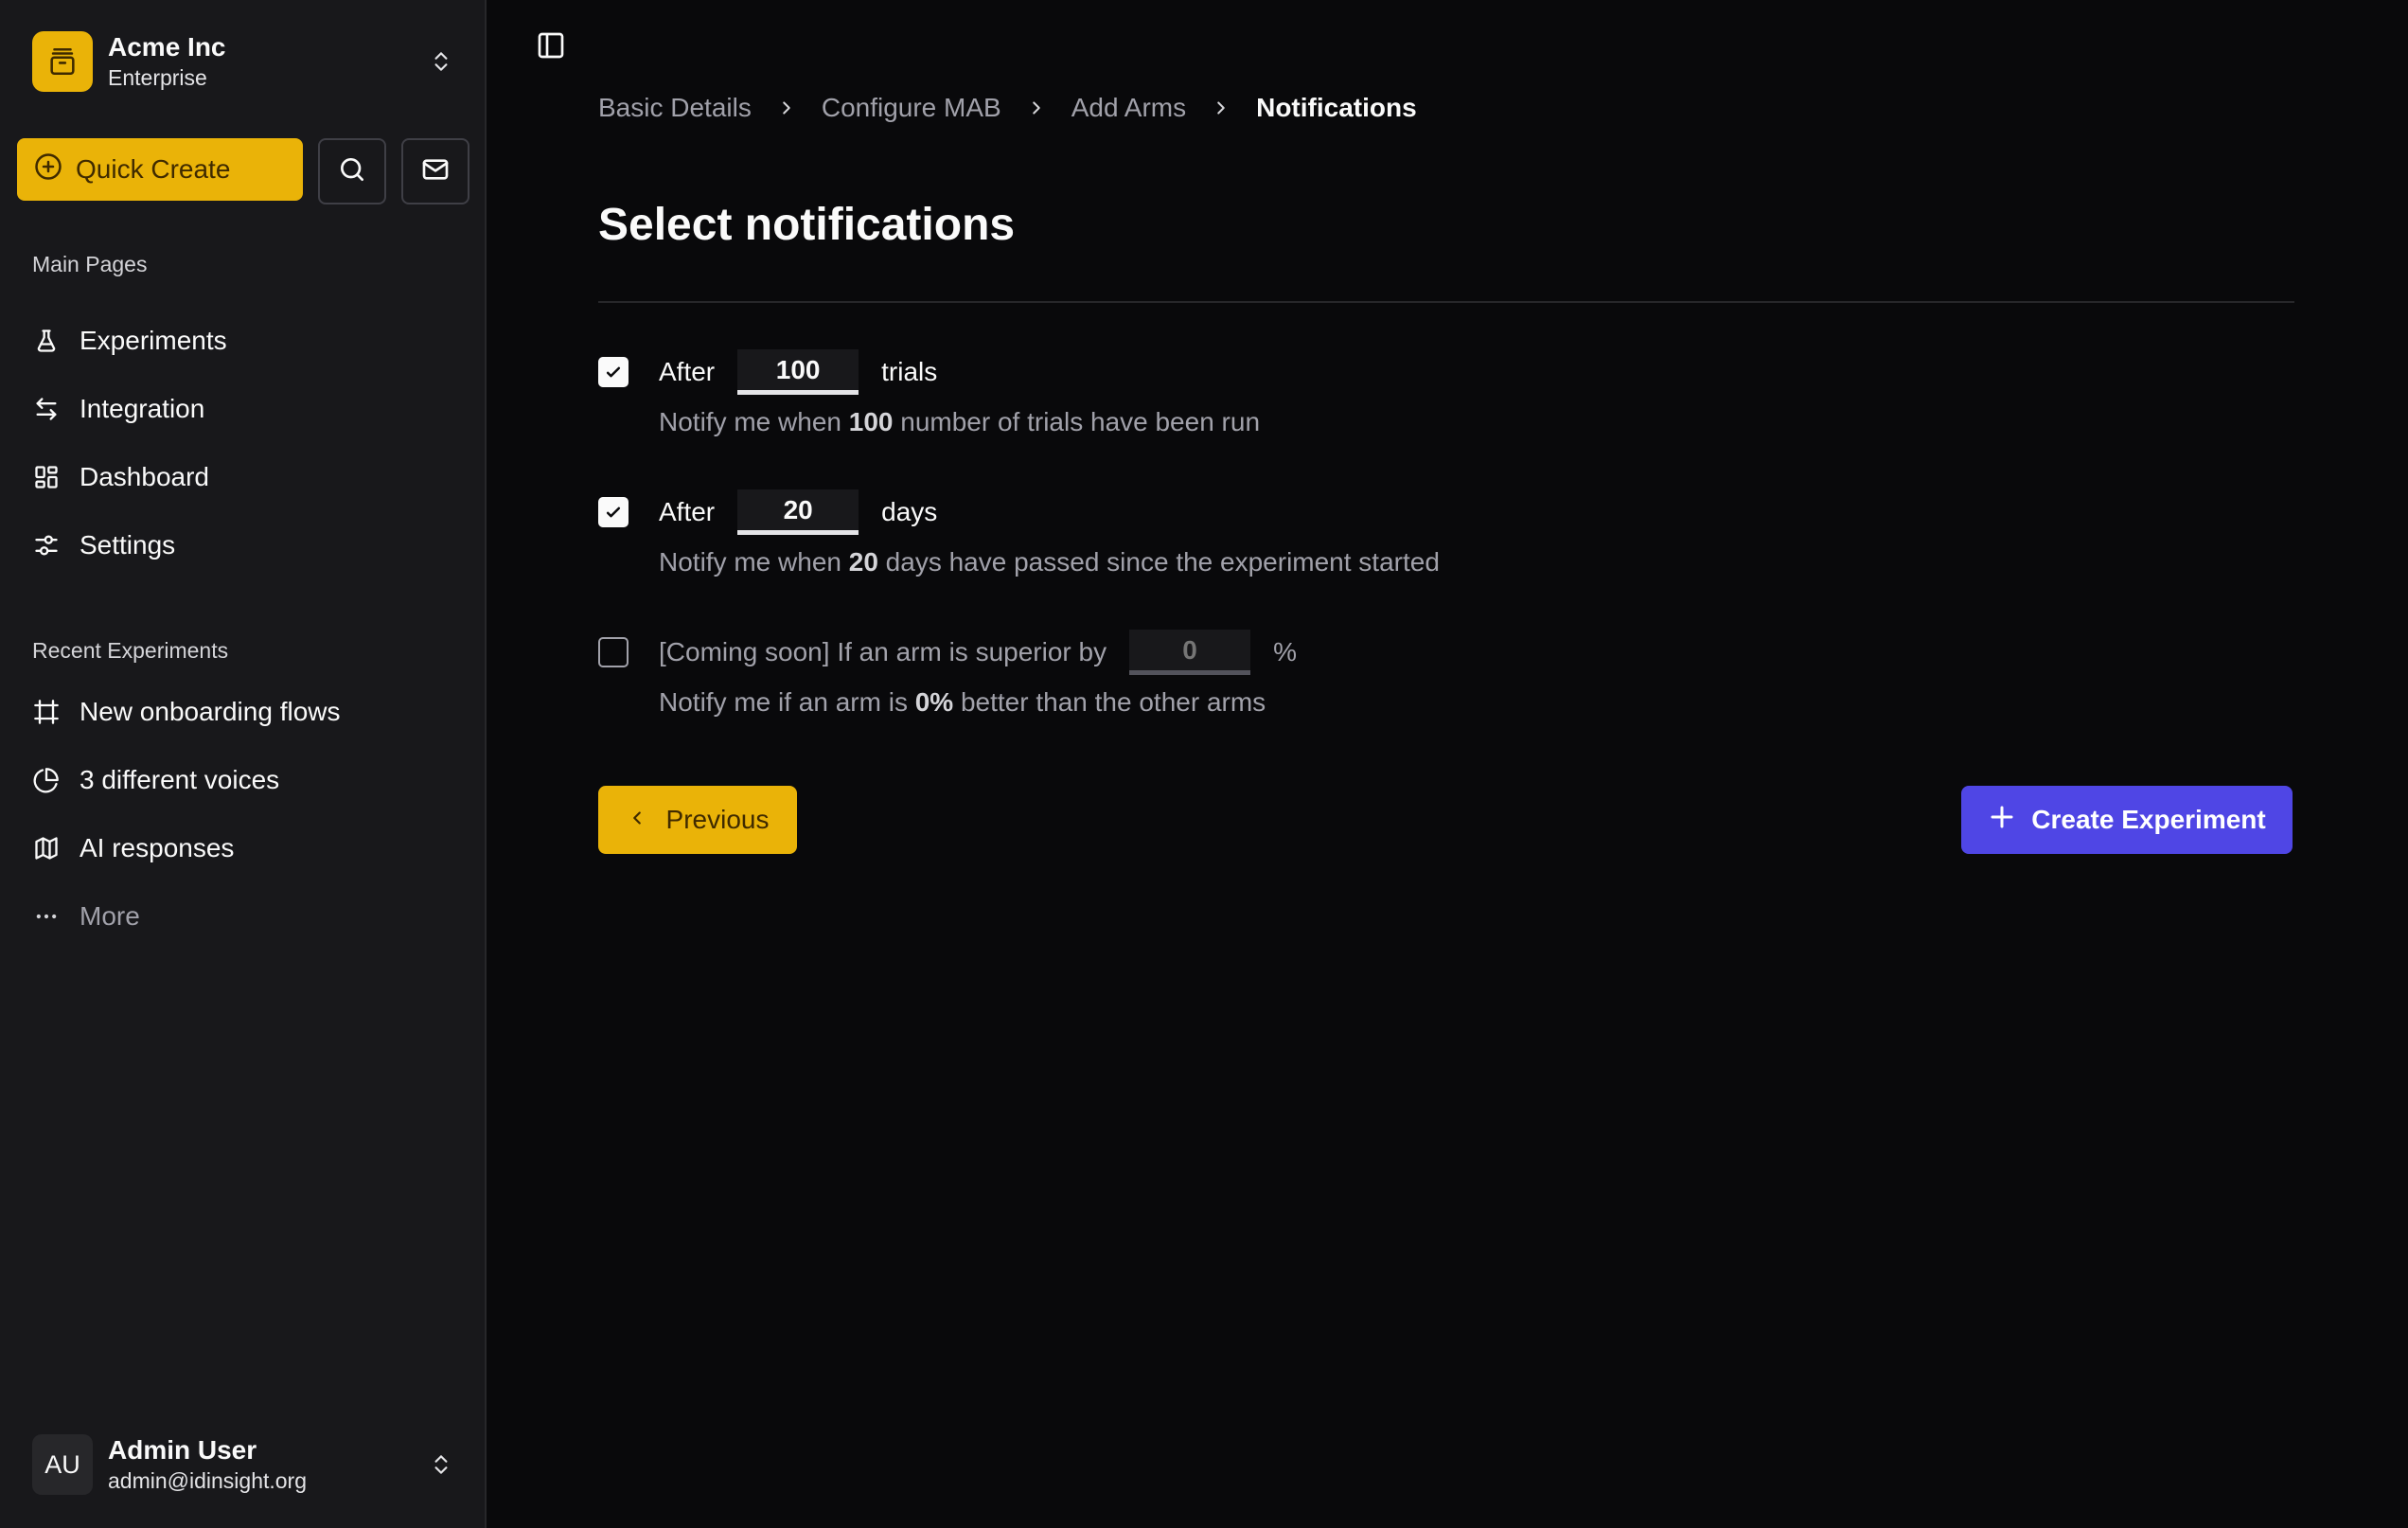 The image size is (2408, 1528). Describe the element at coordinates (46, 409) in the screenshot. I see `arrows-left-right-icon` at that location.